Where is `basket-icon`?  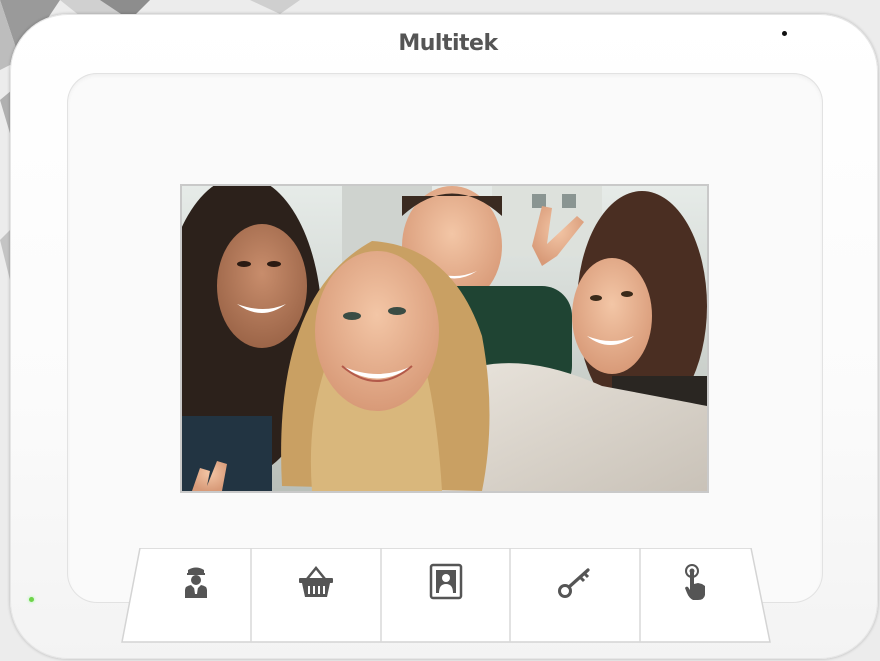 basket-icon is located at coordinates (316, 581).